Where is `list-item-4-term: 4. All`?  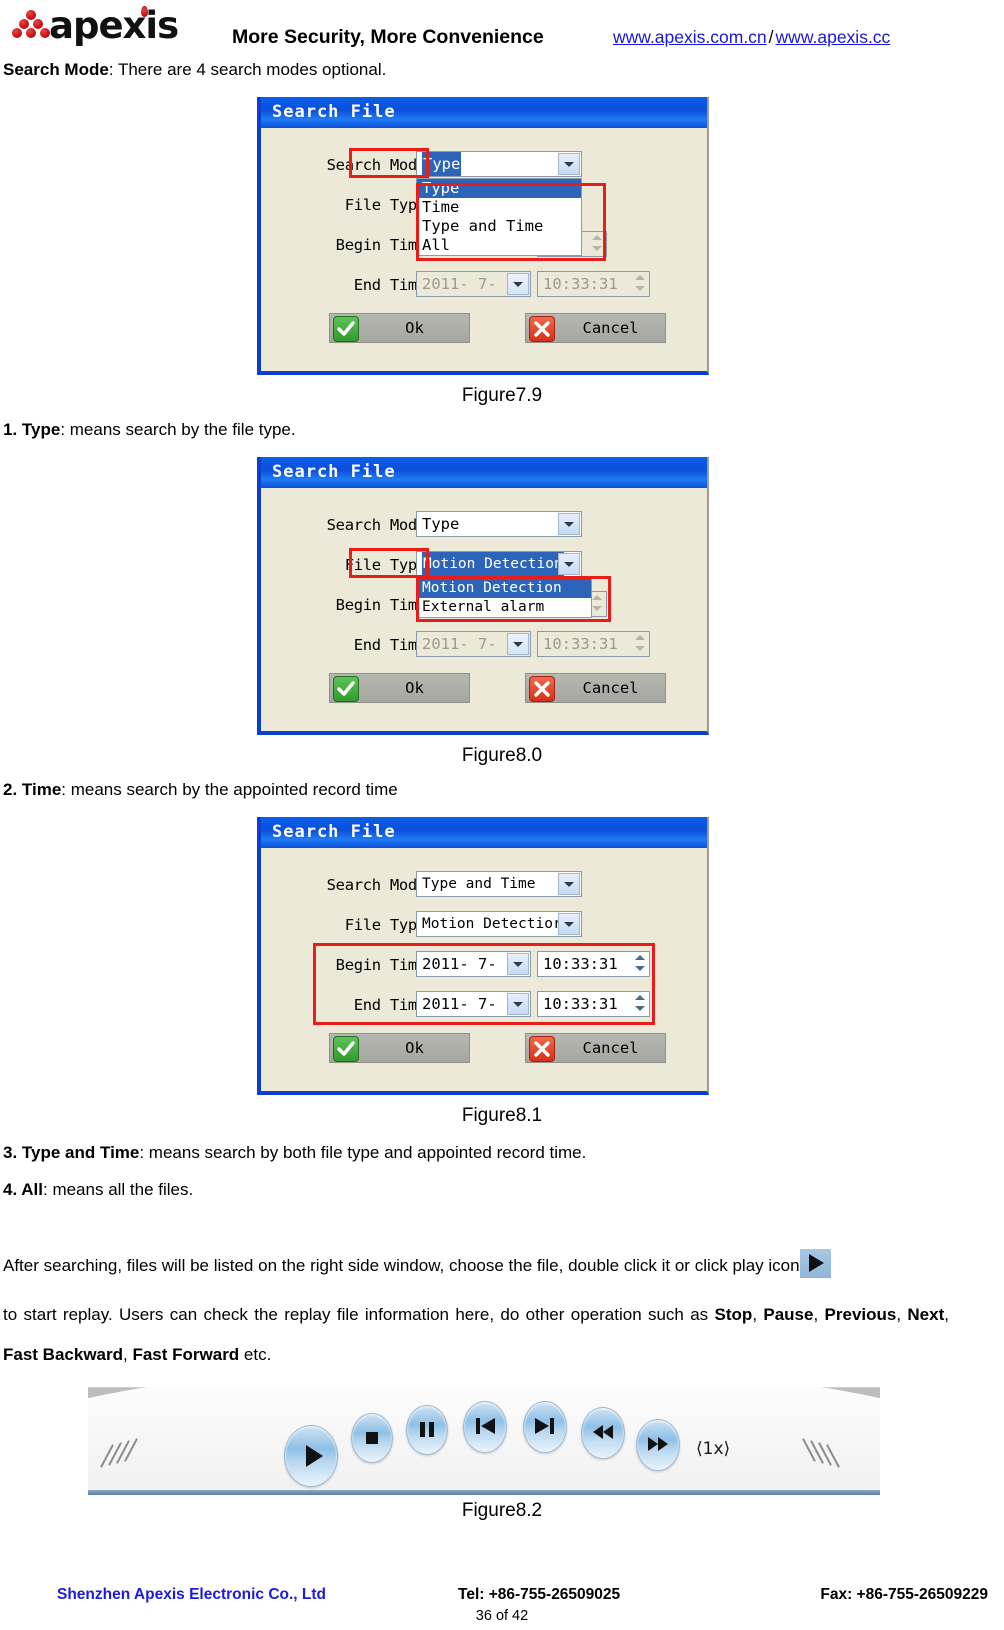 list-item-4-term: 4. All is located at coordinates (23, 1189).